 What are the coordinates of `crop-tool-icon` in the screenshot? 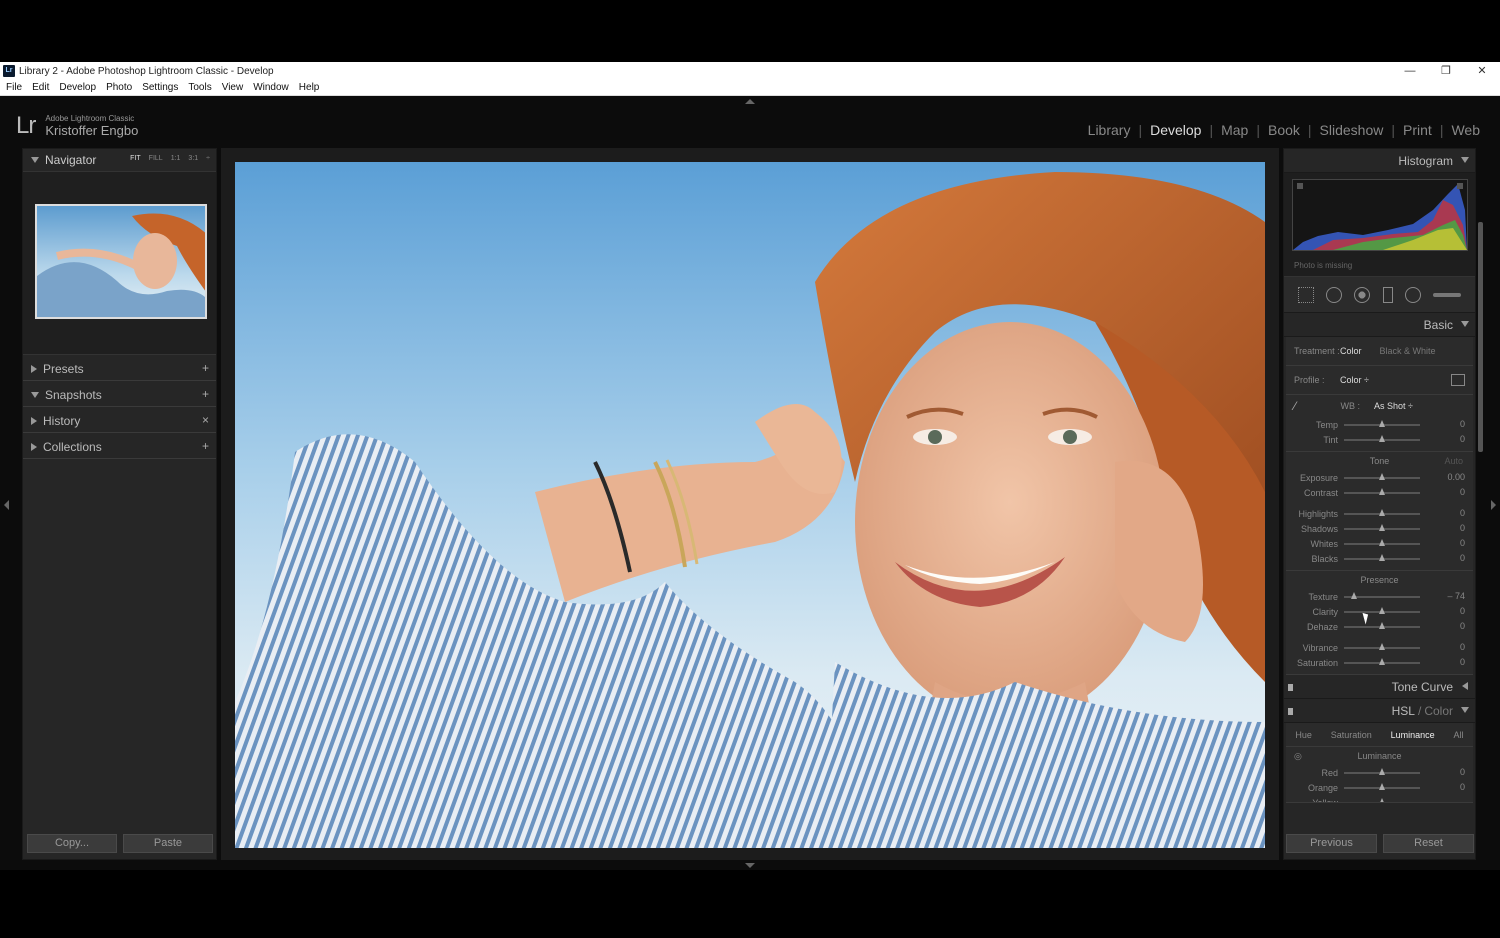 It's located at (1306, 294).